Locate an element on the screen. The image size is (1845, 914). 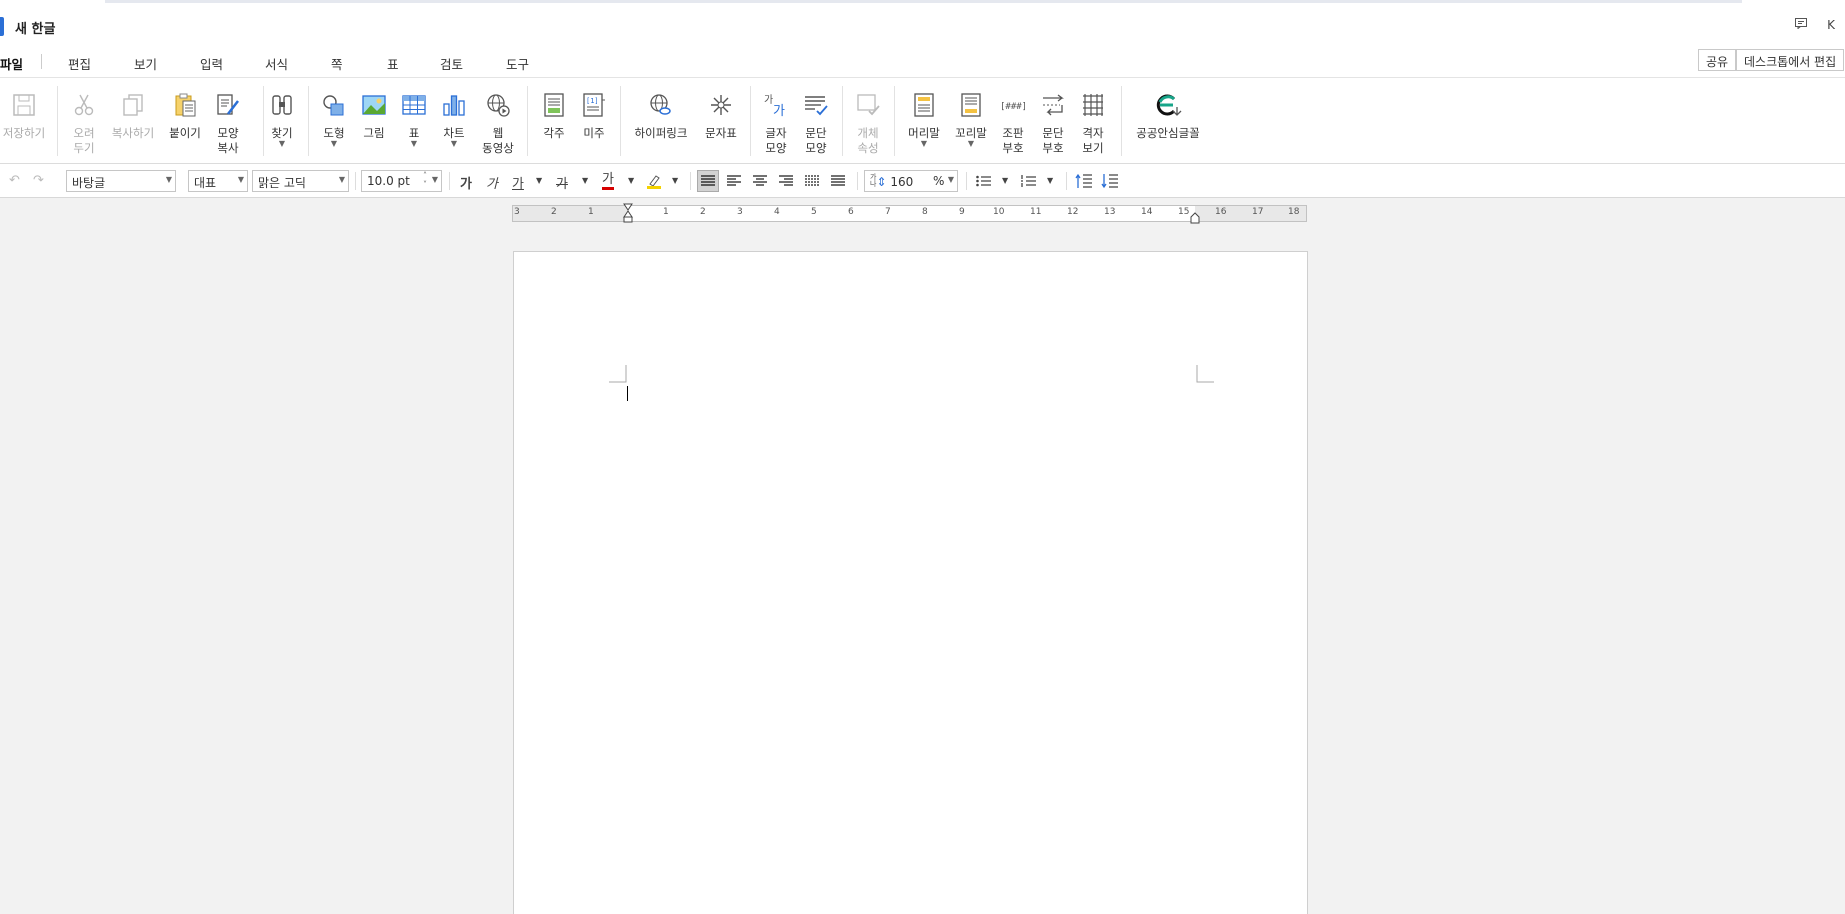
outdent-icon is located at coordinates (1083, 180).